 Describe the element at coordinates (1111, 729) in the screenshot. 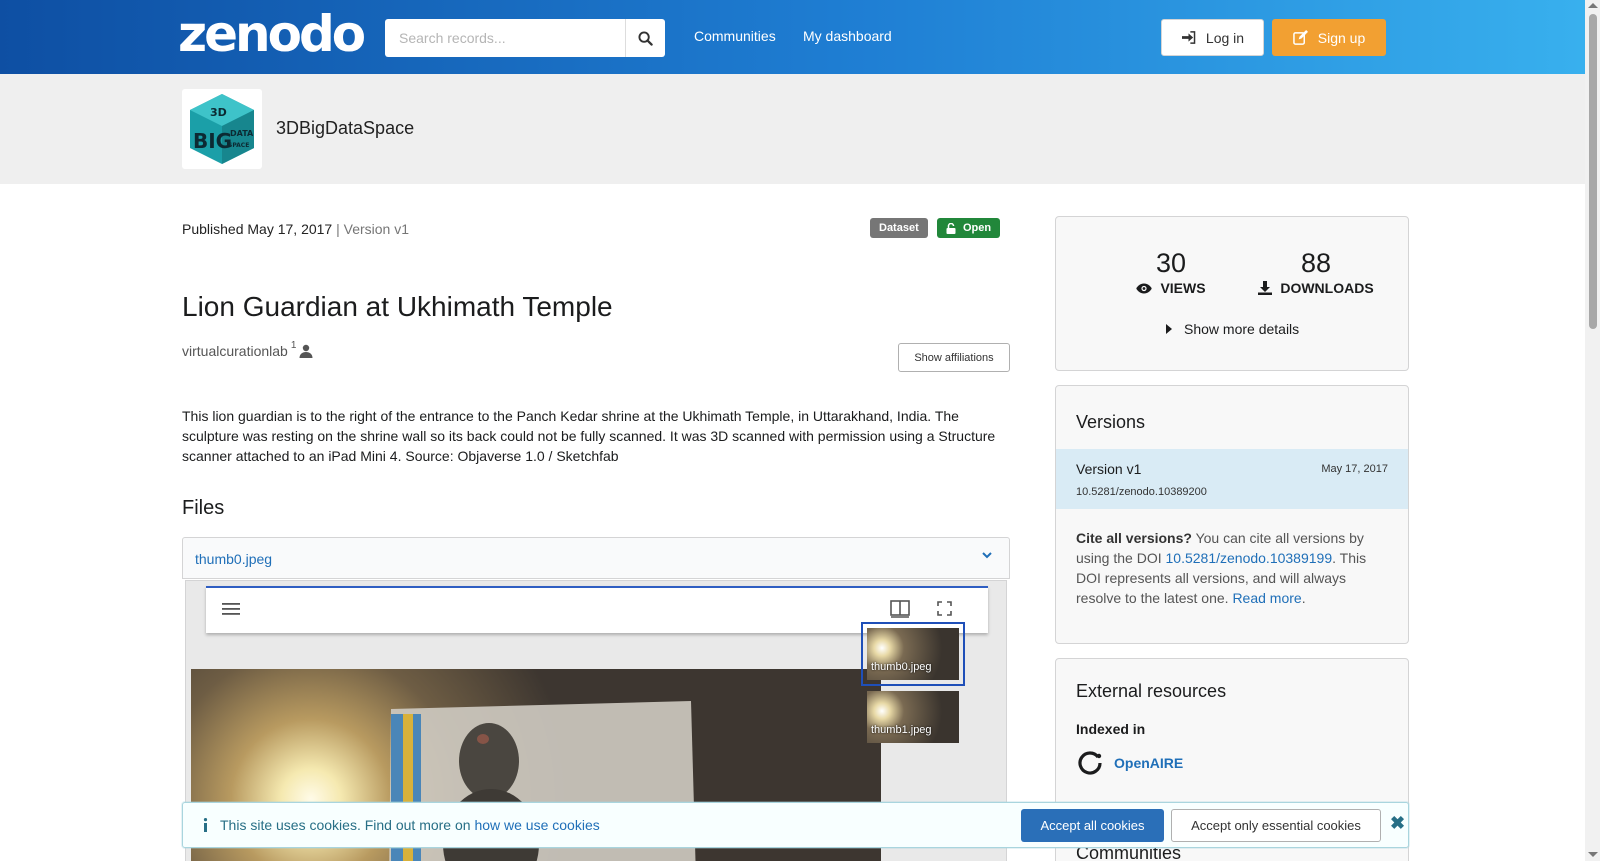

I see `indexed-in-label: Indexed in` at that location.